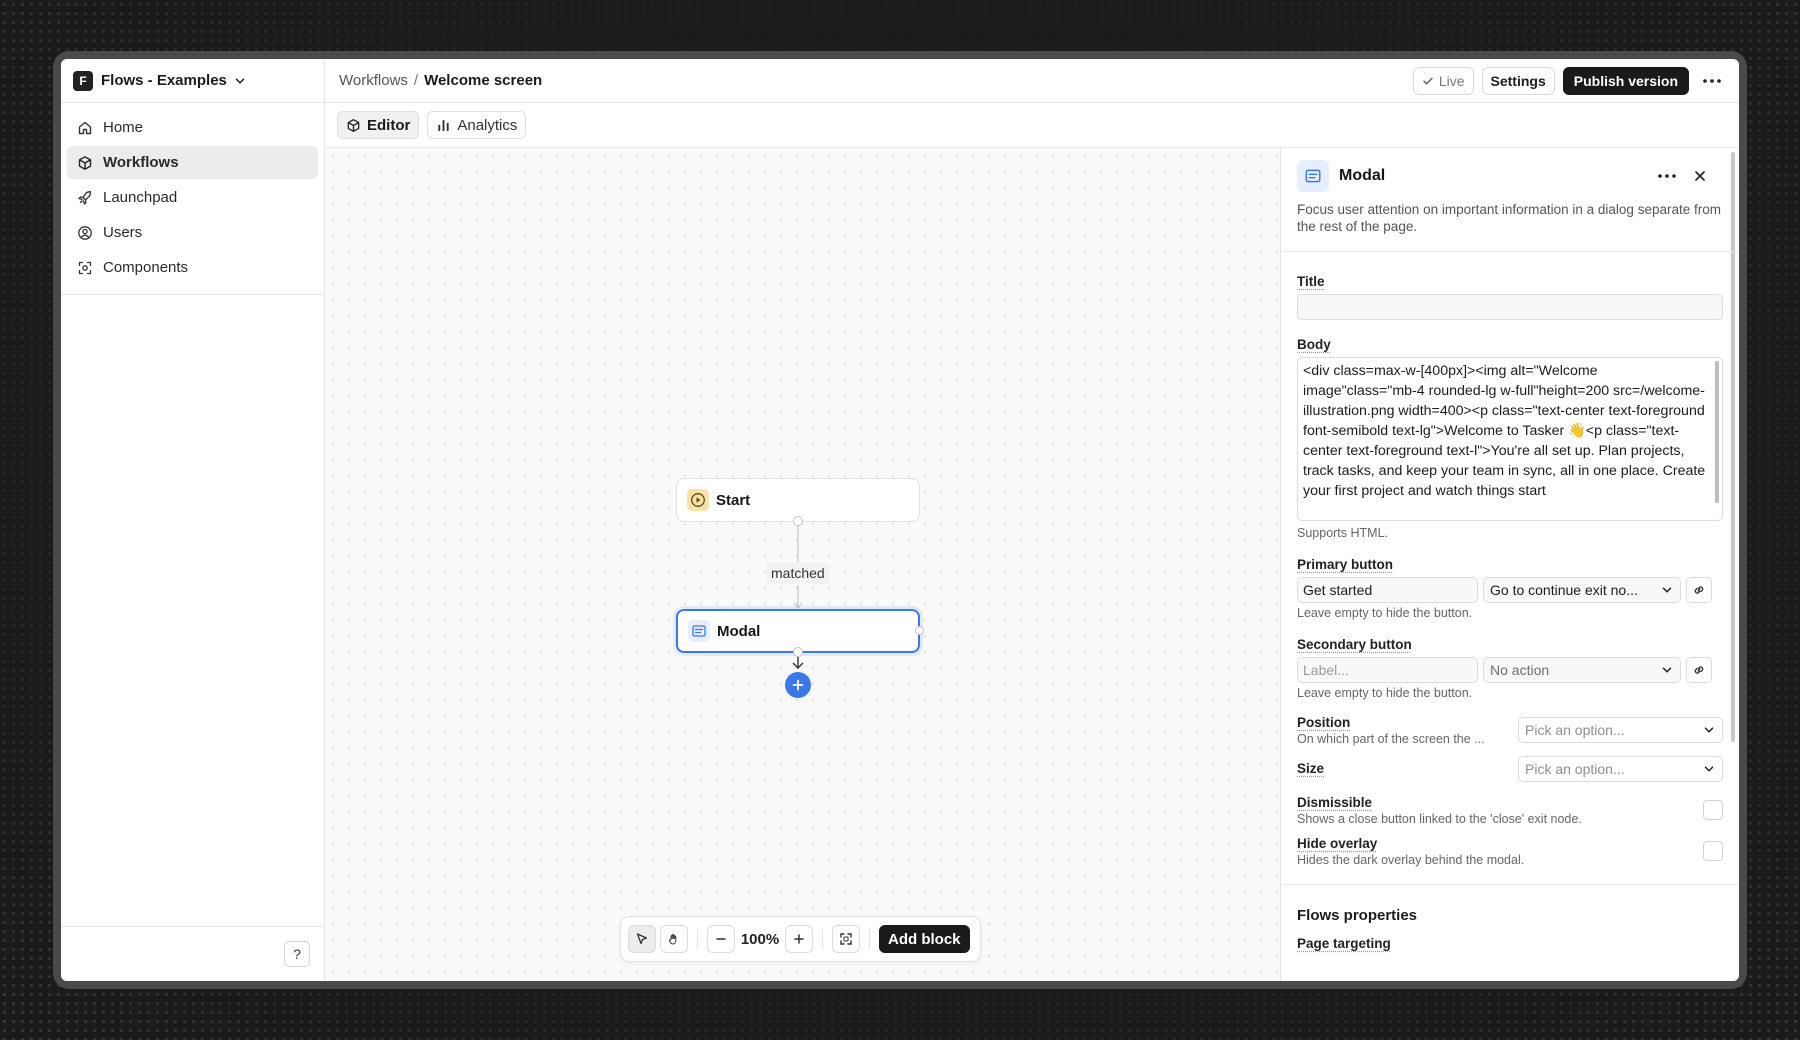 The height and width of the screenshot is (1040, 1800). Describe the element at coordinates (192, 81) in the screenshot. I see `workspace-switcher: F Flows - Examples` at that location.